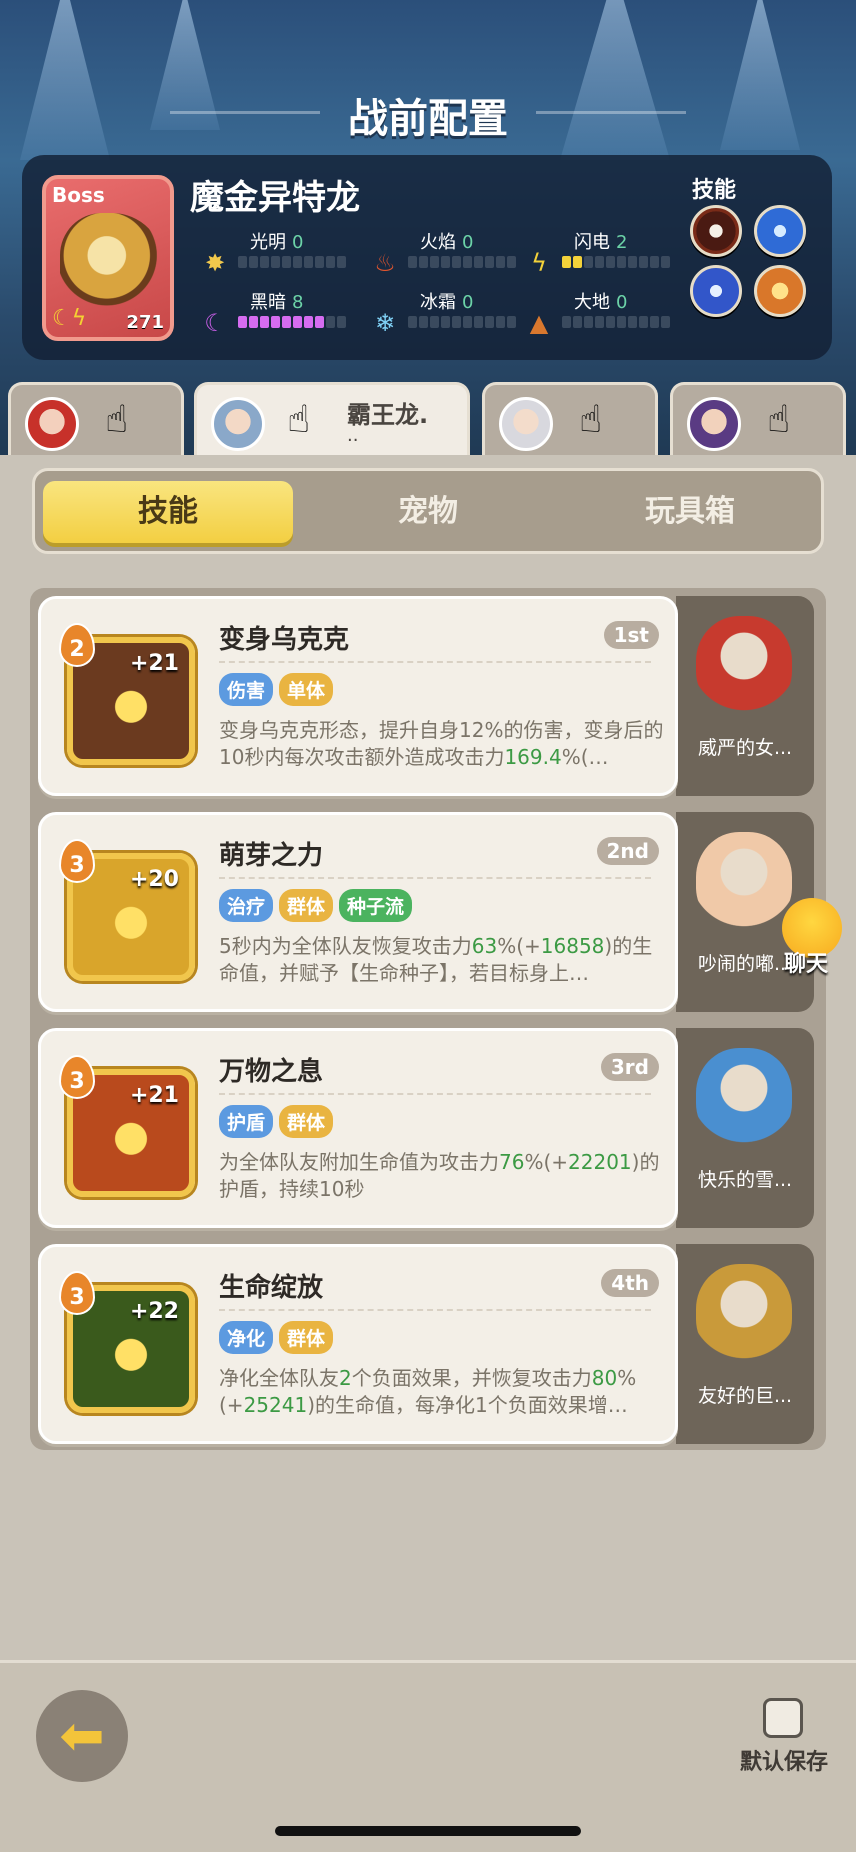  What do you see at coordinates (168, 512) in the screenshot?
I see `tab-skills: 技能` at bounding box center [168, 512].